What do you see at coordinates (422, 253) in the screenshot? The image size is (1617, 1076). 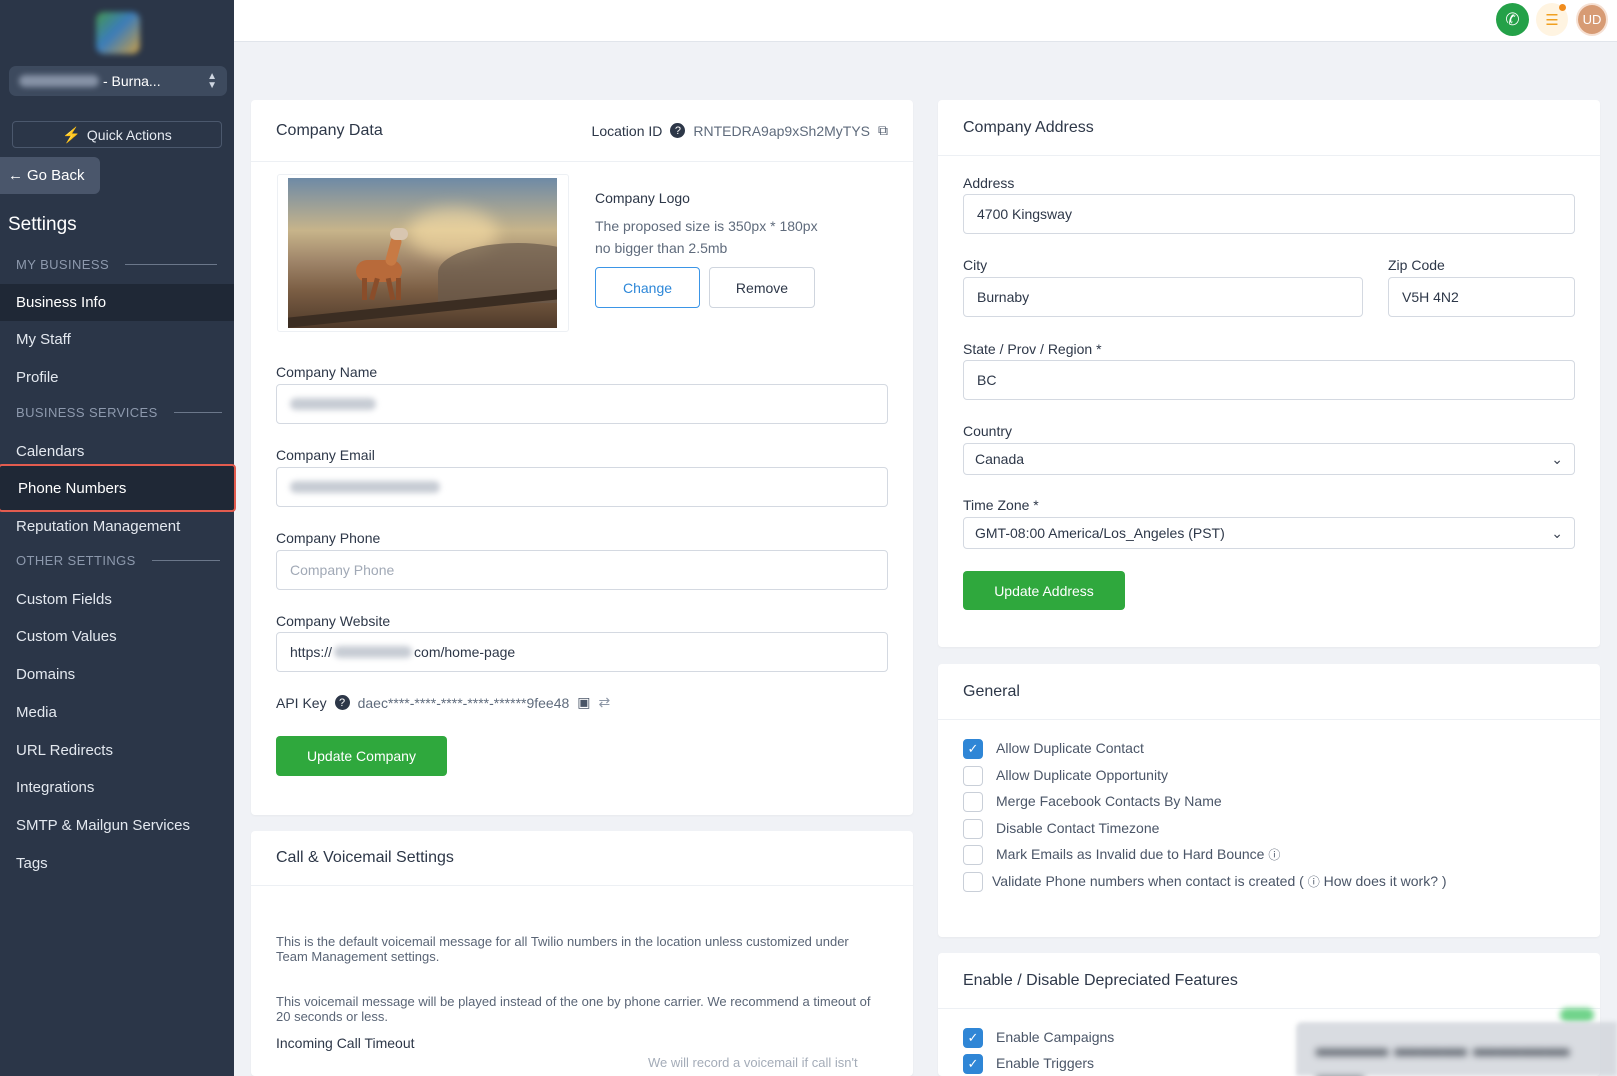 I see `company-logo-image` at bounding box center [422, 253].